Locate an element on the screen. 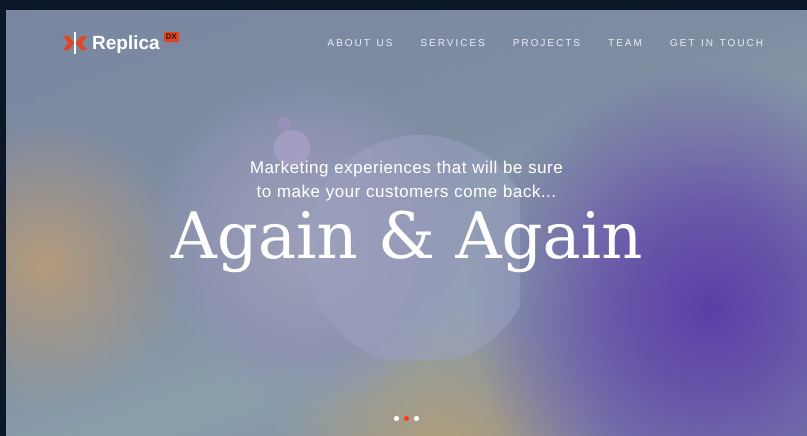 The width and height of the screenshot is (807, 436). nav-link: TEAM is located at coordinates (626, 43).